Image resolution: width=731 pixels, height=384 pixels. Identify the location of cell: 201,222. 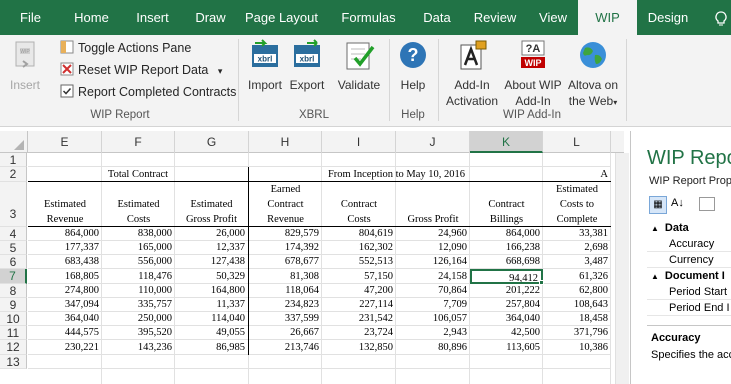
(506, 291).